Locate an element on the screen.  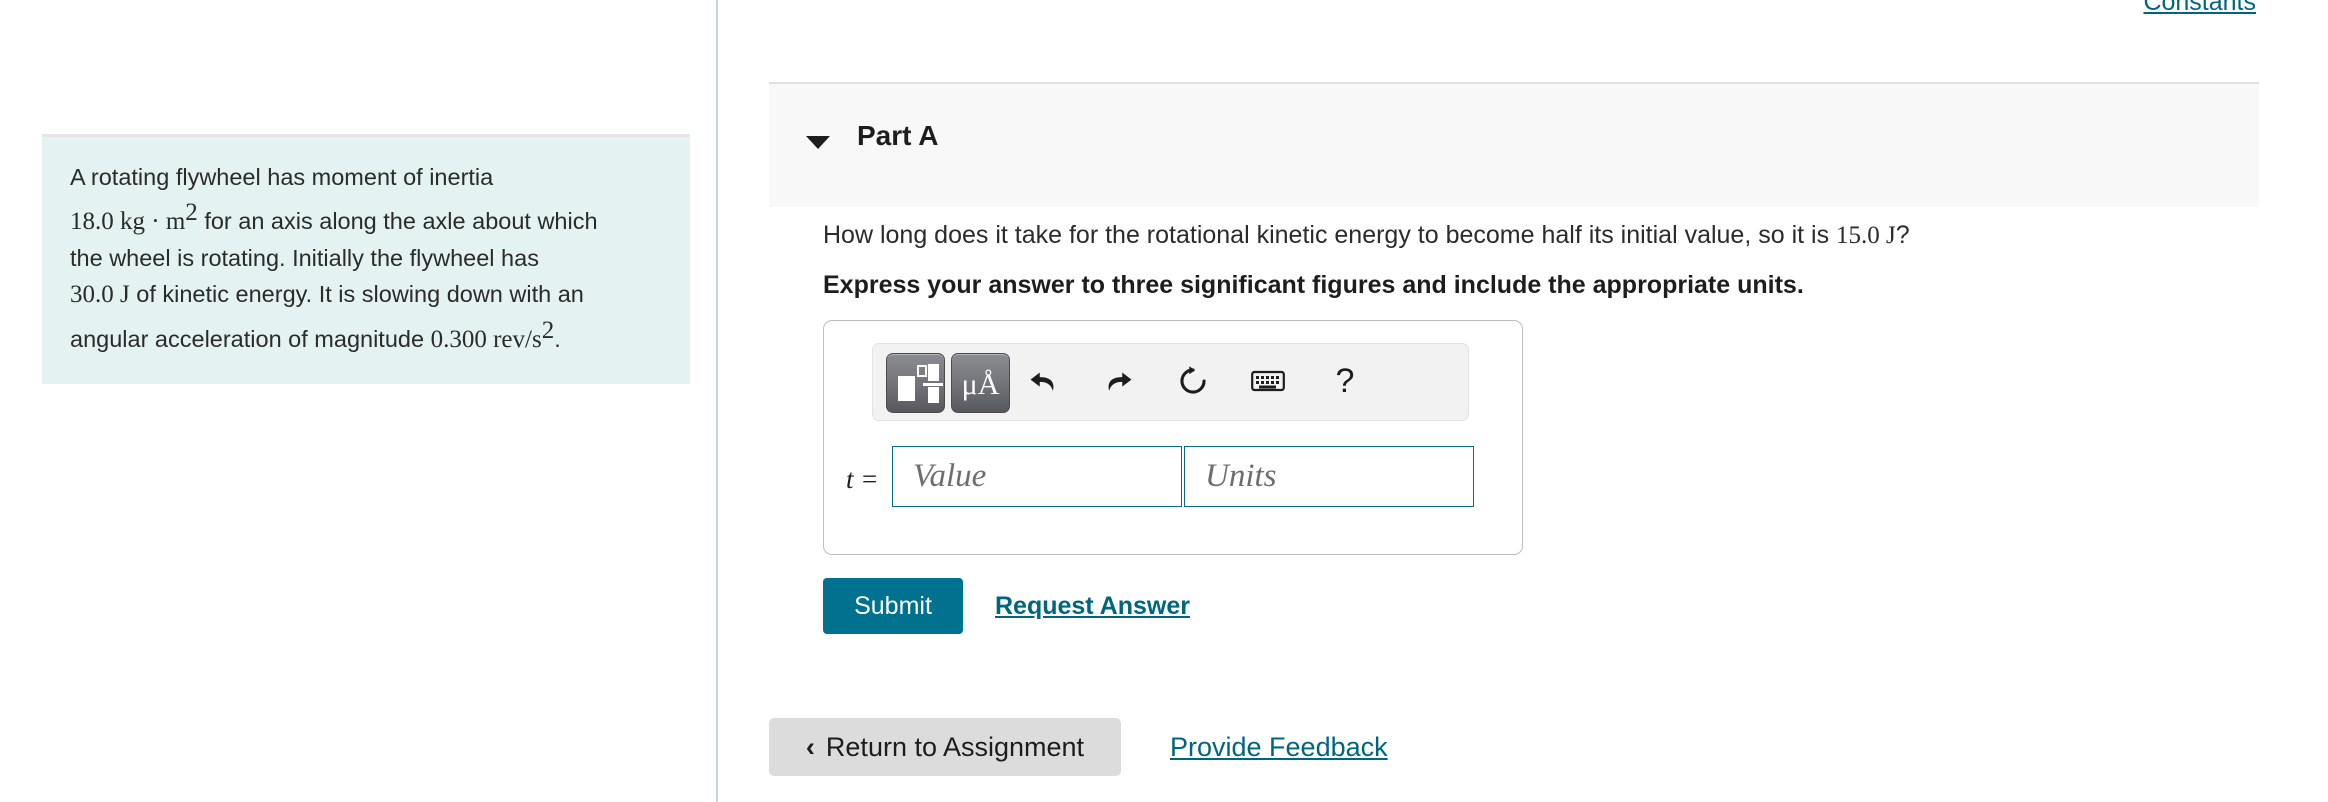
math-template-icon is located at coordinates (915, 383).